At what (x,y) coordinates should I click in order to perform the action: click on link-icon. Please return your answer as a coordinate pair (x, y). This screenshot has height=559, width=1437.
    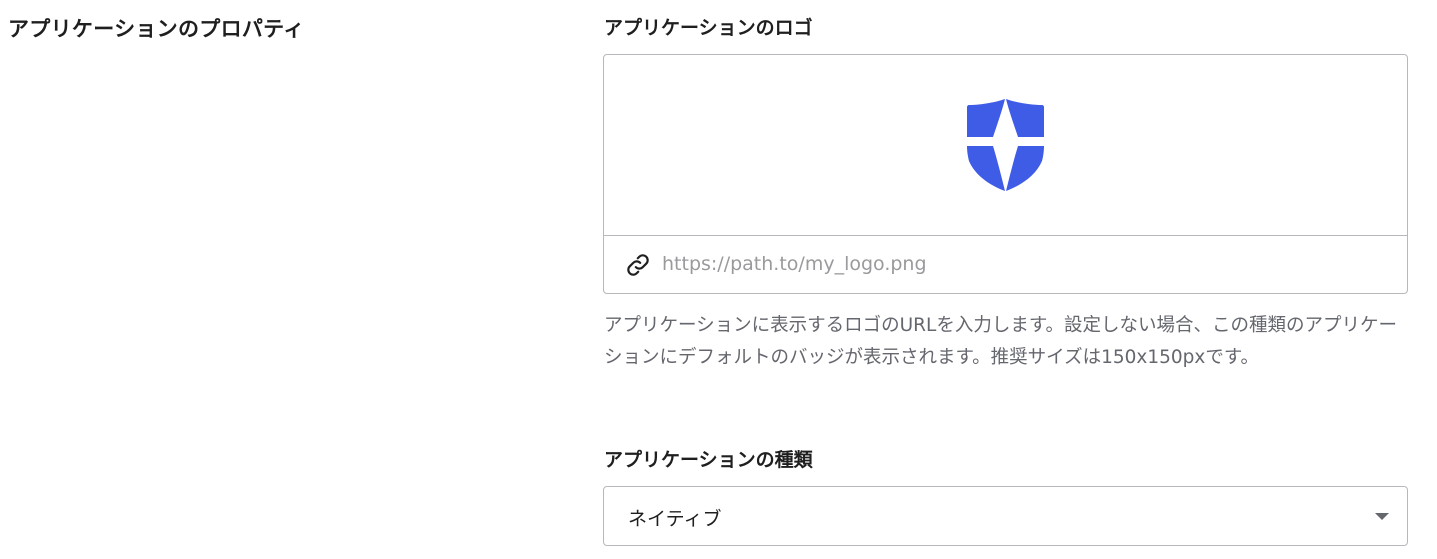
    Looking at the image, I should click on (638, 265).